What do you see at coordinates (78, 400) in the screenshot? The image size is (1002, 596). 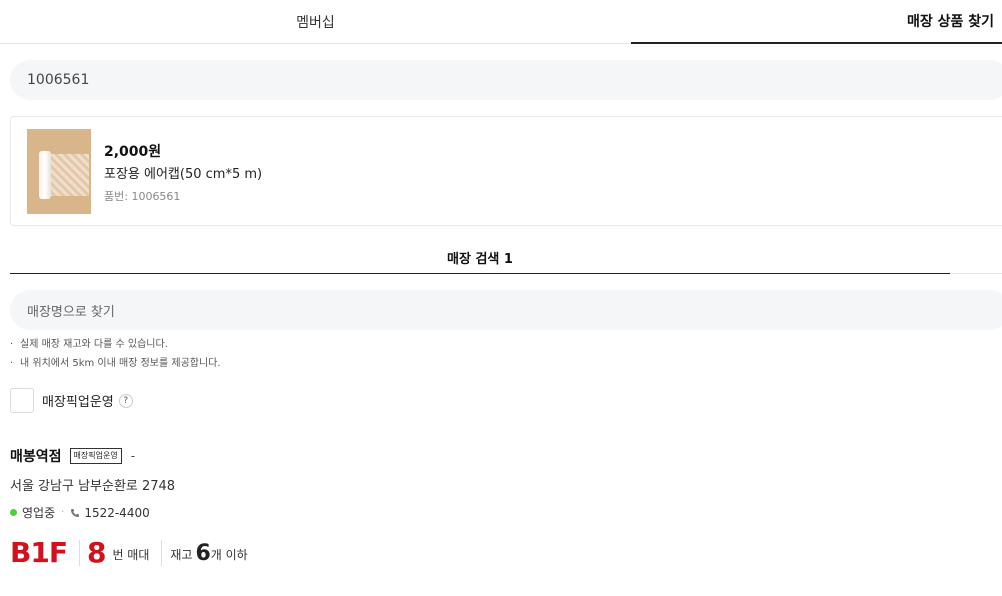 I see `pickup-filter-label: 매장픽업운영` at bounding box center [78, 400].